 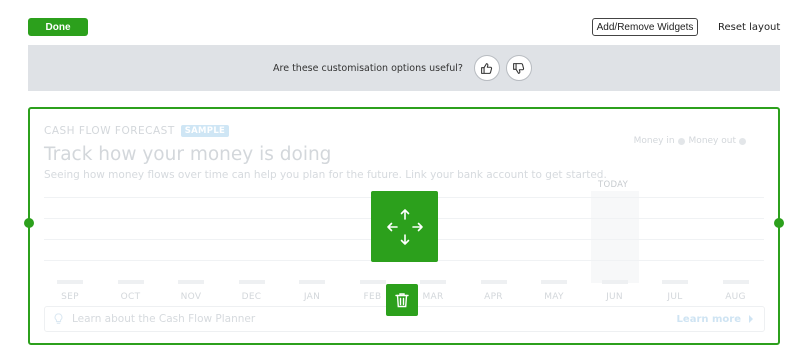 I want to click on sample-badge: SAMPLE, so click(x=205, y=131).